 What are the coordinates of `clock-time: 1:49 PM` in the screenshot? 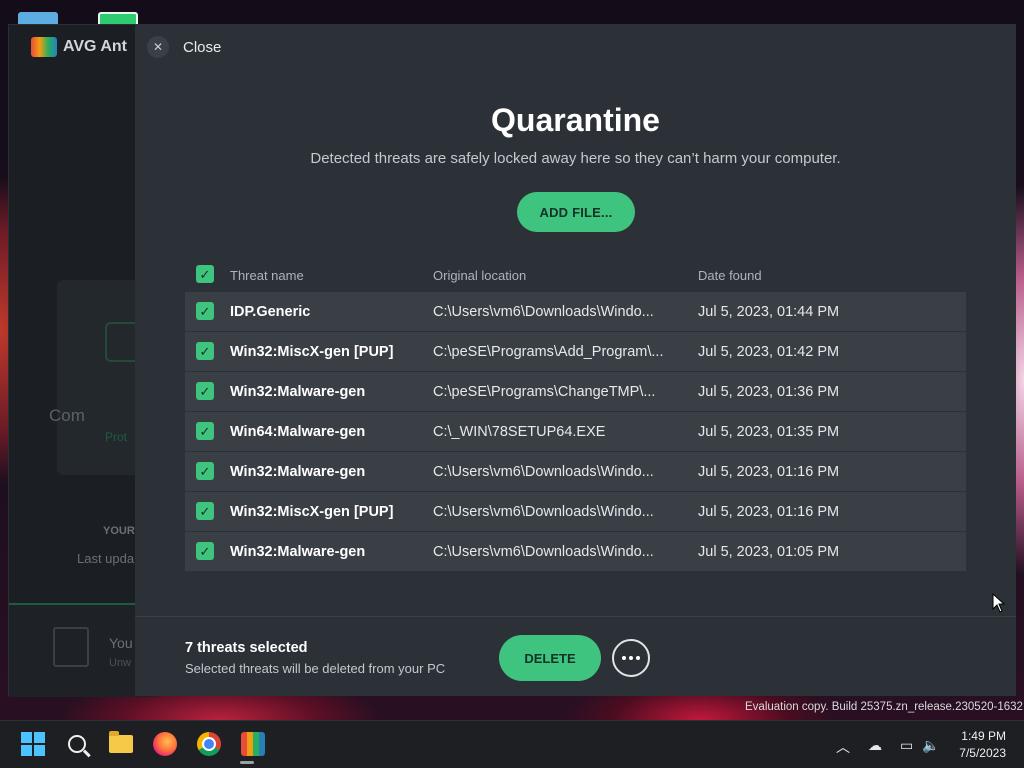 It's located at (982, 736).